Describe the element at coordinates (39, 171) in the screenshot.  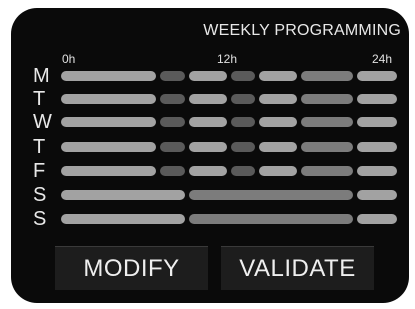
I see `day-label: F` at that location.